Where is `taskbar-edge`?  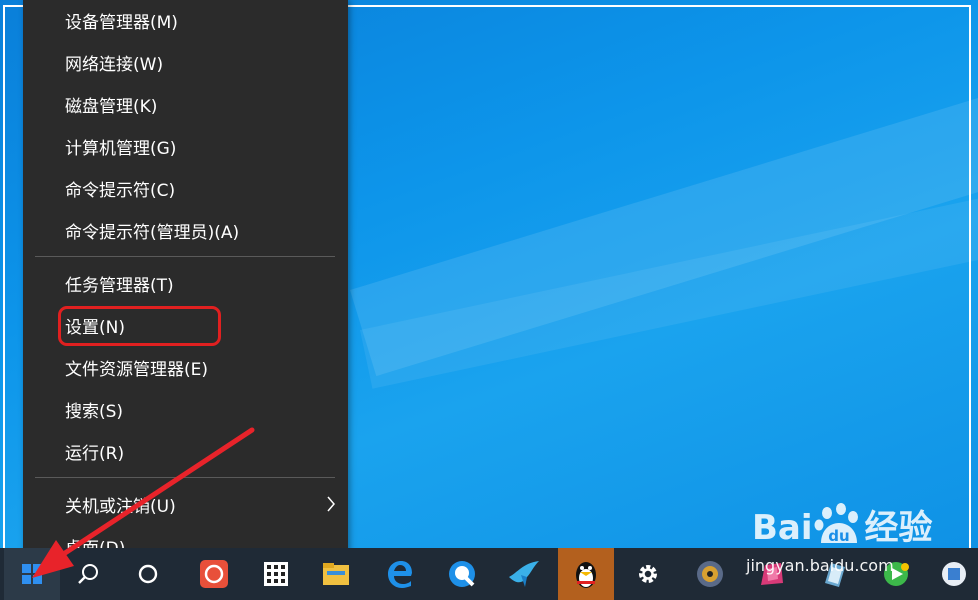
taskbar-edge is located at coordinates (400, 574).